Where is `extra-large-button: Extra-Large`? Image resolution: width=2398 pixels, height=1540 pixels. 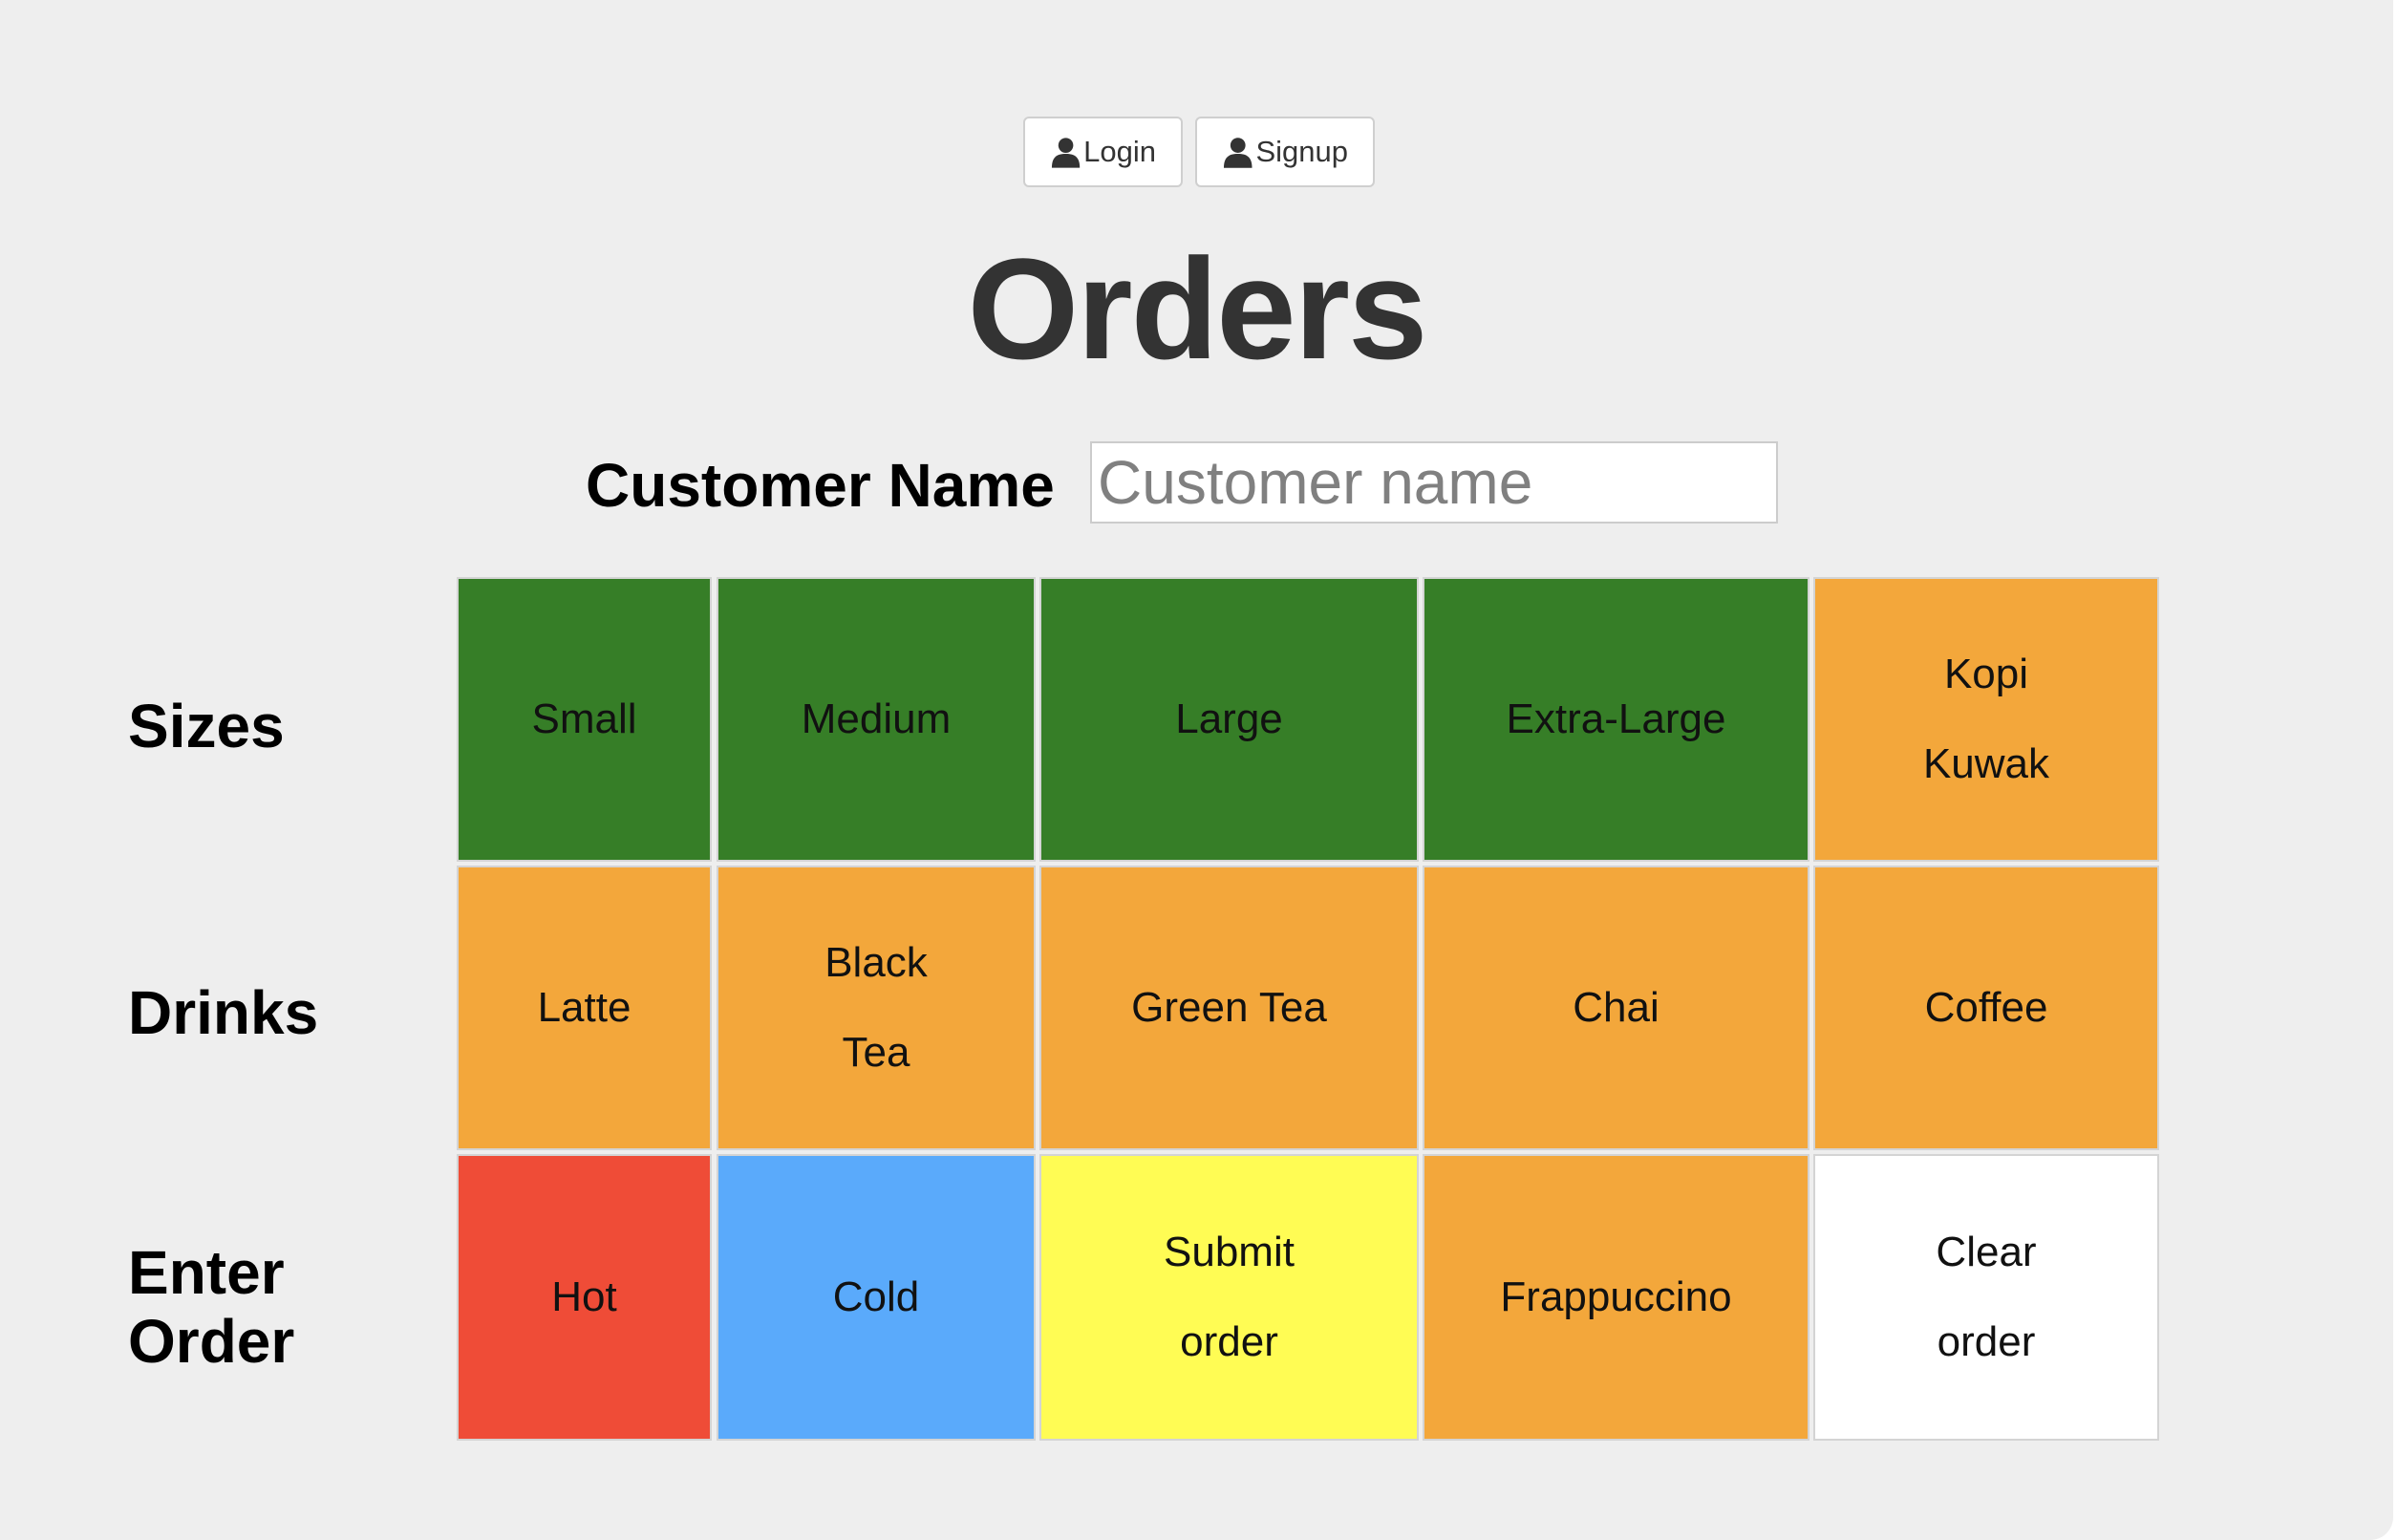 extra-large-button: Extra-Large is located at coordinates (1616, 719).